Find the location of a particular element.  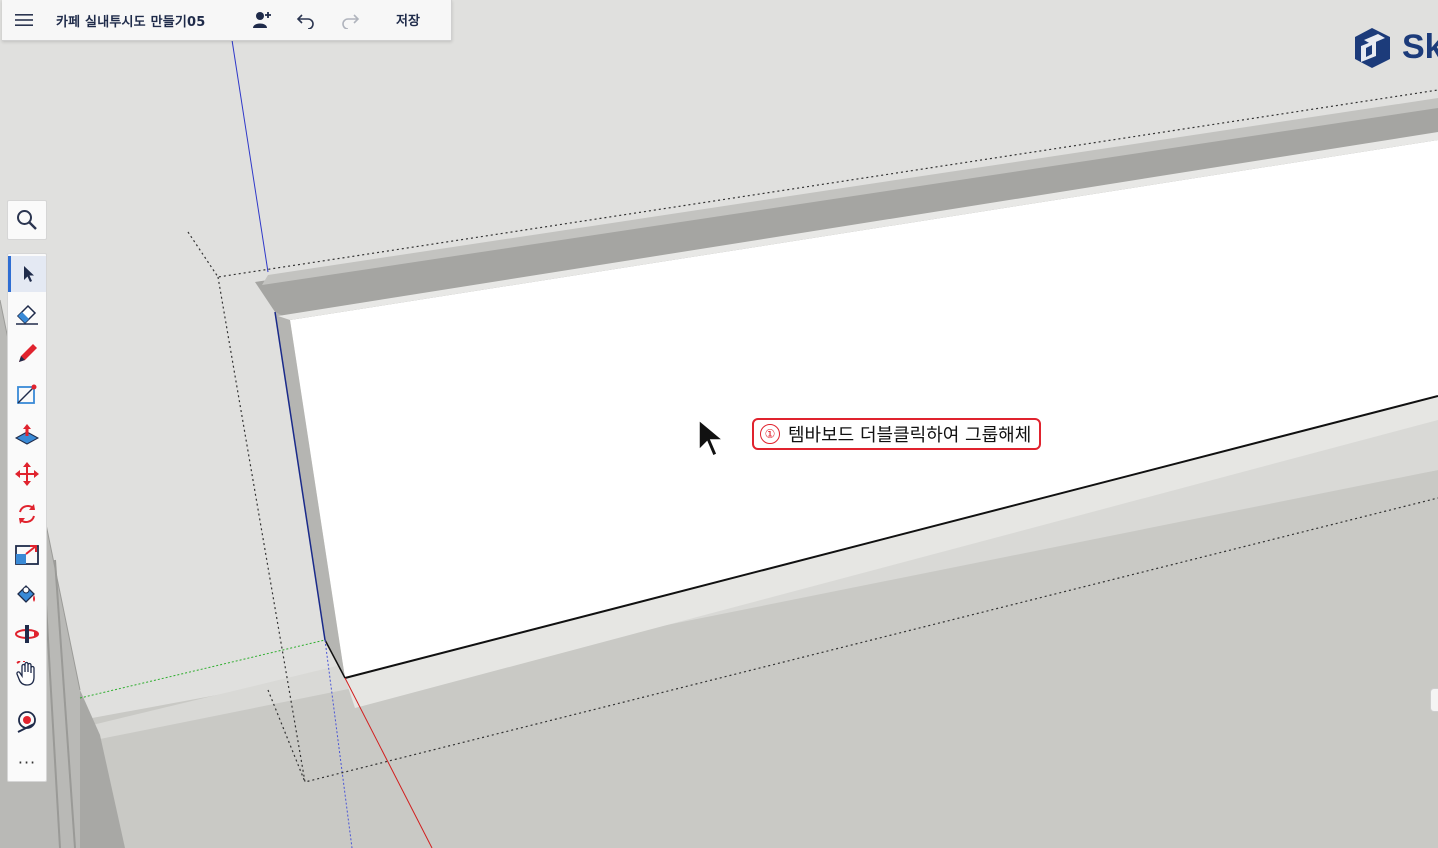

hand-icon is located at coordinates (25, 673).